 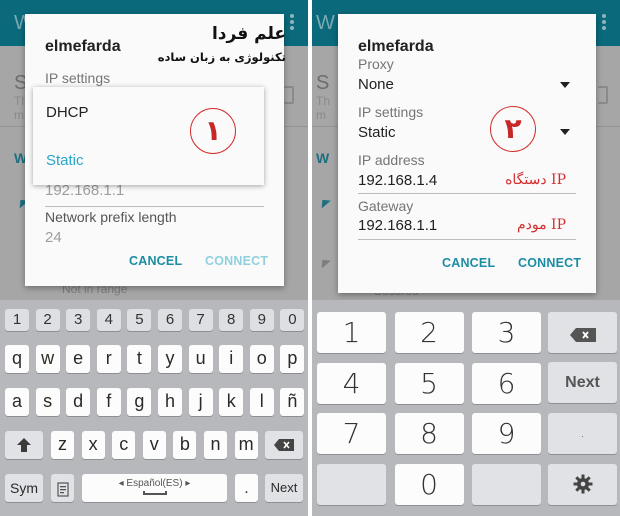 I want to click on letter-key: y, so click(x=170, y=359).